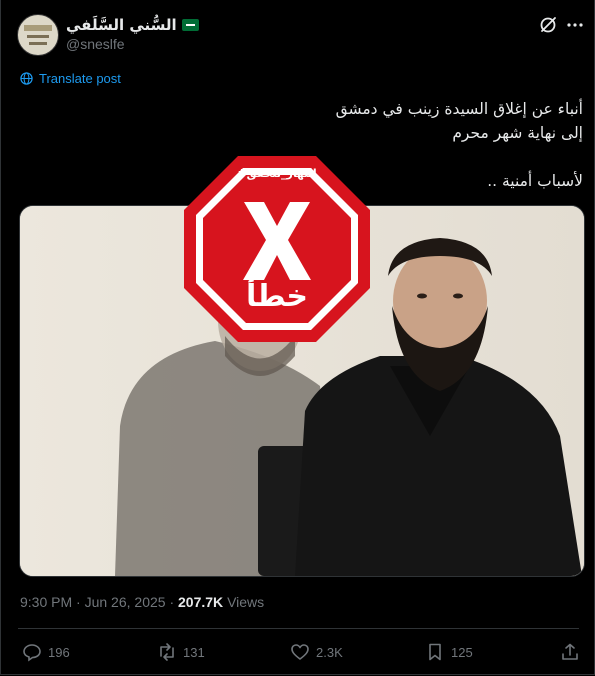 This screenshot has width=595, height=676. Describe the element at coordinates (298, 628) in the screenshot. I see `divider` at that location.